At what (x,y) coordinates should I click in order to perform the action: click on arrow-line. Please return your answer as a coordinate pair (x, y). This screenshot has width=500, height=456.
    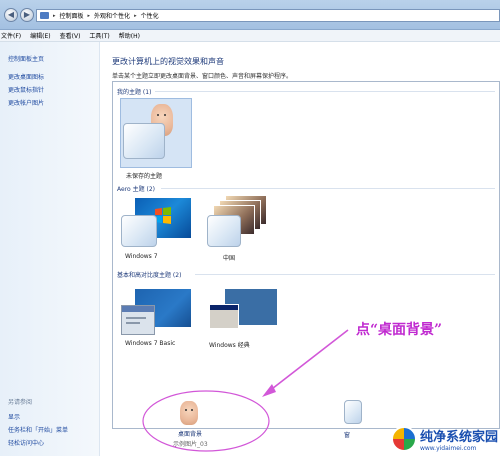
    Looking at the image, I should click on (308, 361).